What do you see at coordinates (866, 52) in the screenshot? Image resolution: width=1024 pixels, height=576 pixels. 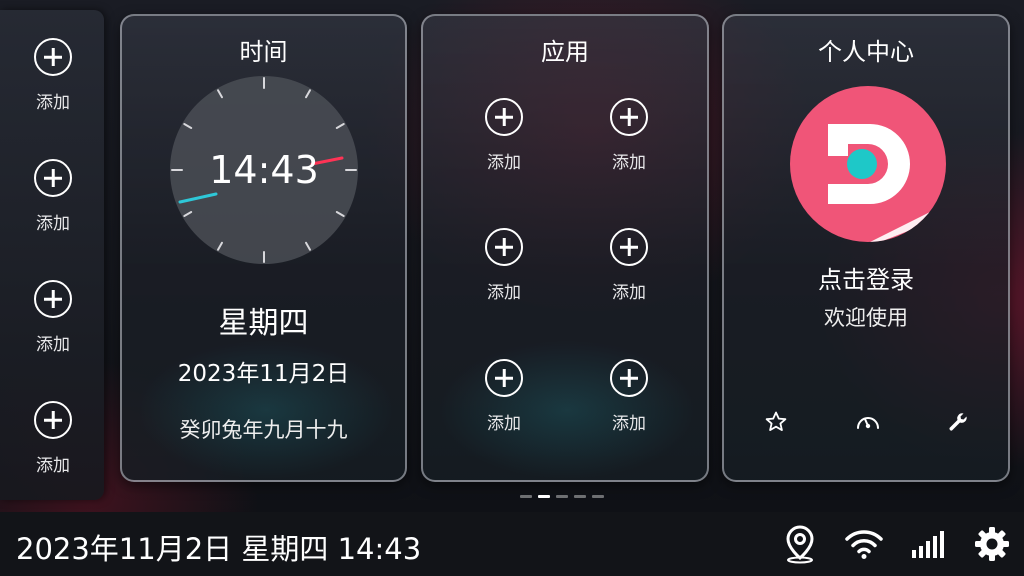 I see `user-card-title: 个人中心` at bounding box center [866, 52].